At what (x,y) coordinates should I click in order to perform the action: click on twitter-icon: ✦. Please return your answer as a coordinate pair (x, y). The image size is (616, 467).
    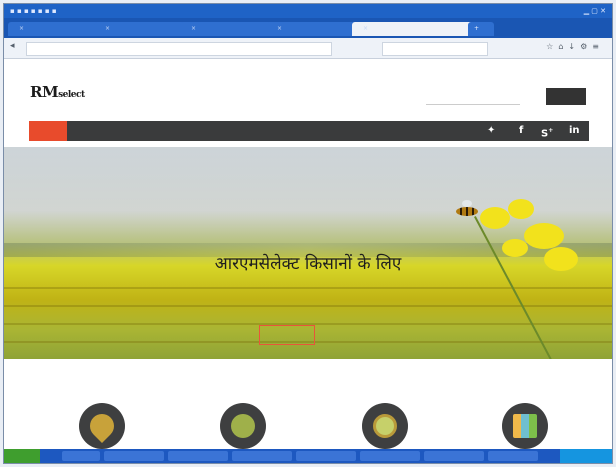
    Looking at the image, I should click on (491, 131).